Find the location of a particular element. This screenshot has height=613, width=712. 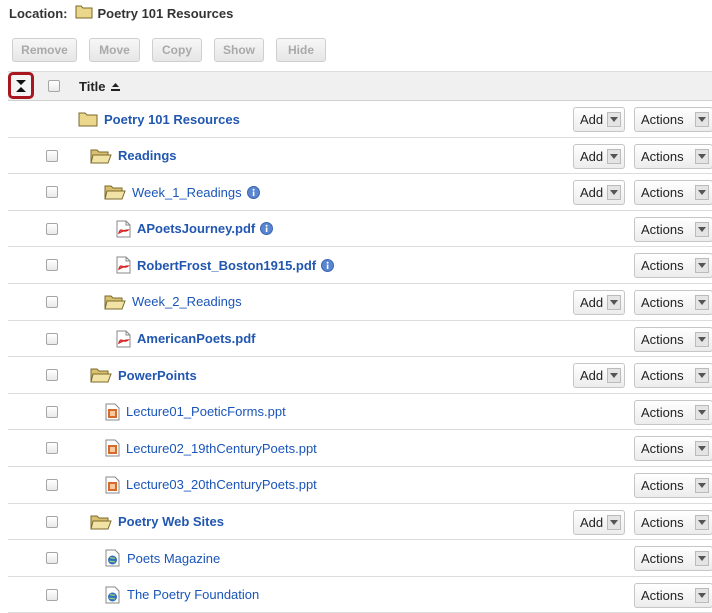

action-toolbar: Remove Move Copy Show Hide is located at coordinates (175, 50).